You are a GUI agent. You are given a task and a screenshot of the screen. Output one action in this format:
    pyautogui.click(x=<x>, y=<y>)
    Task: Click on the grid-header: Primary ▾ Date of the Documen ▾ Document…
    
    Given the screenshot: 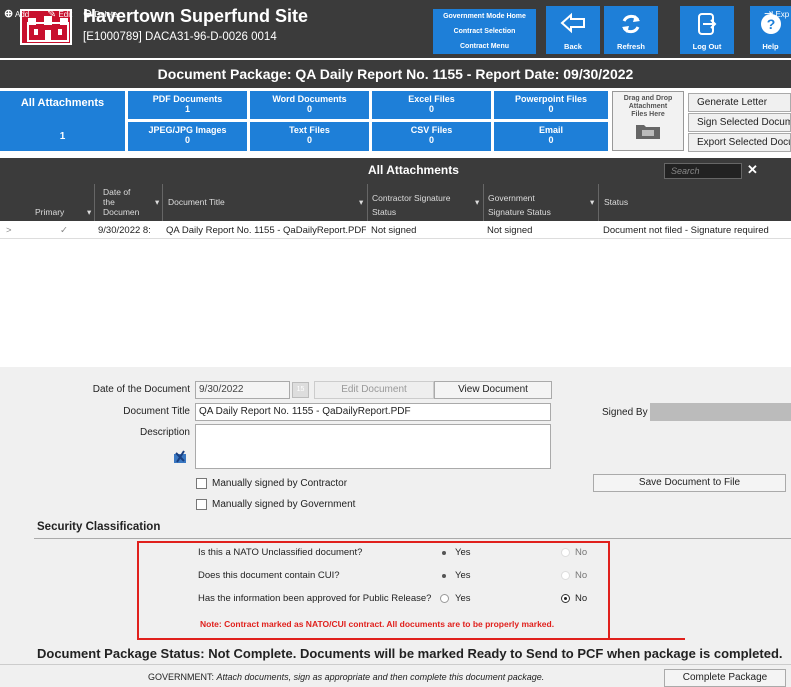 What is the action you would take?
    pyautogui.click(x=395, y=202)
    